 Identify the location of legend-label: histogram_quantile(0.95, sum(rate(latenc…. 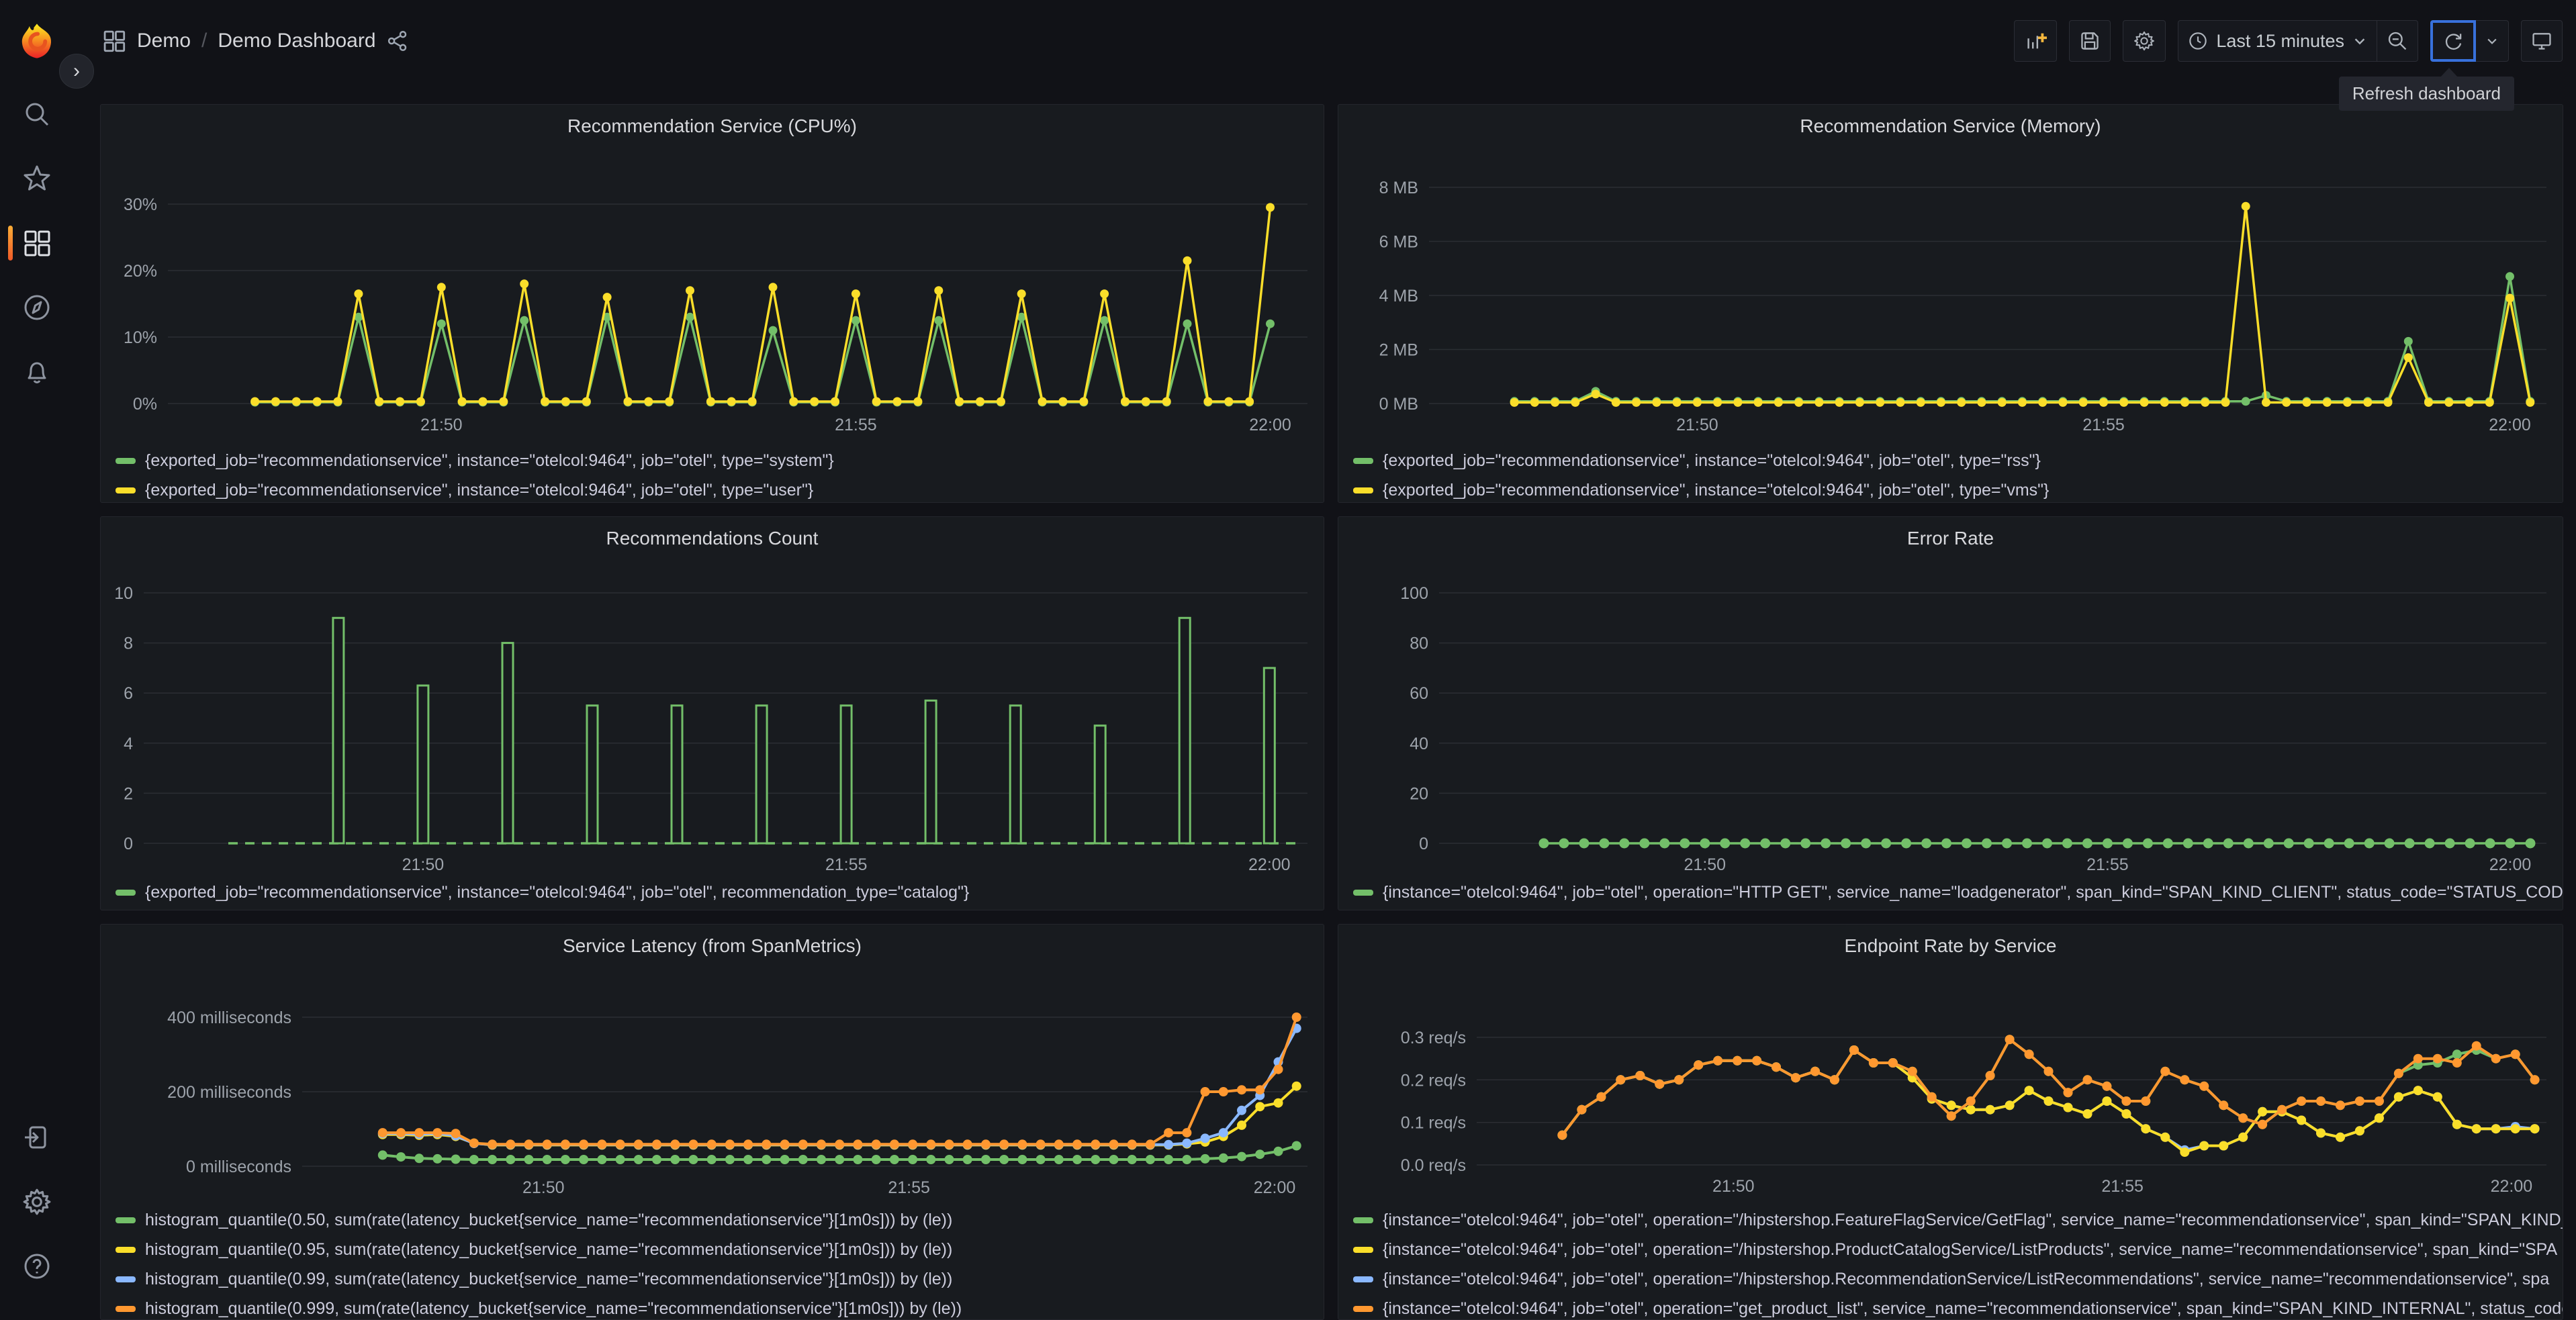
(549, 1249).